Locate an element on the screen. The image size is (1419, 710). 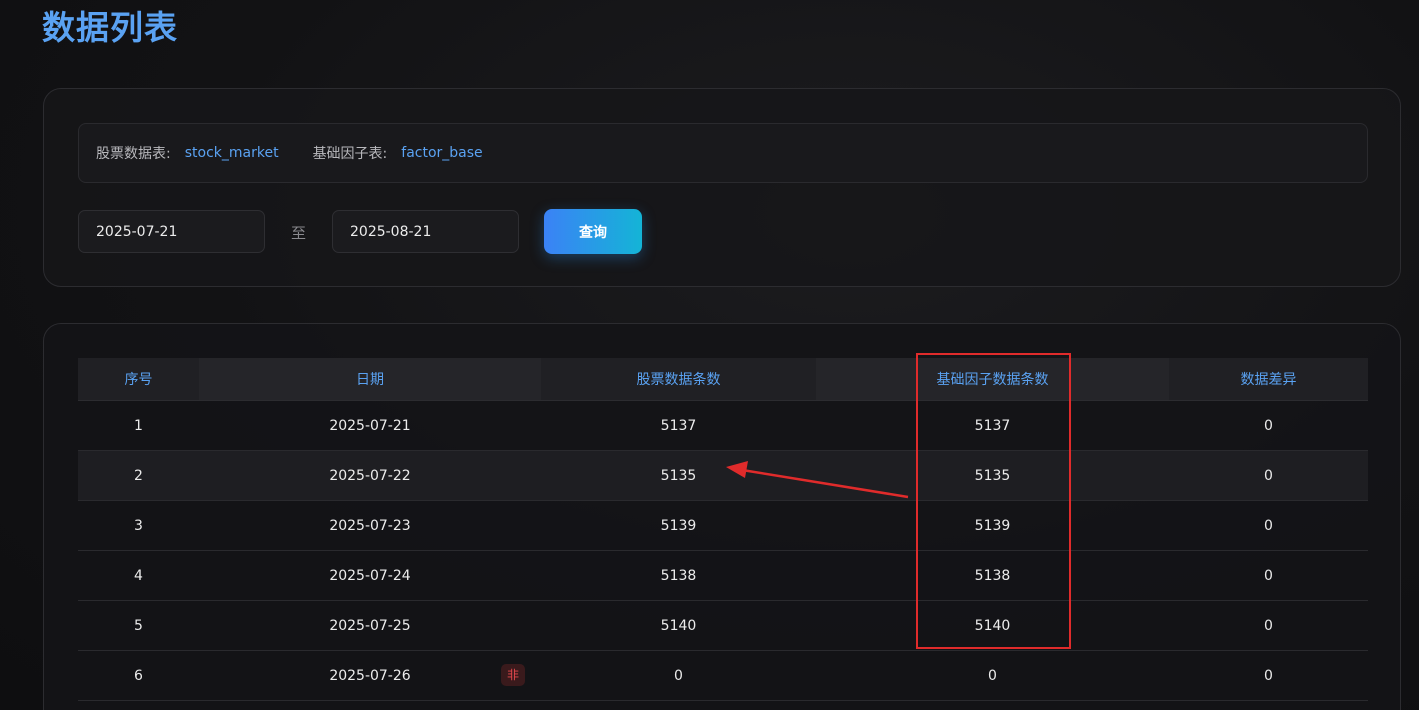
stock-table-value: stock_market is located at coordinates (231, 153).